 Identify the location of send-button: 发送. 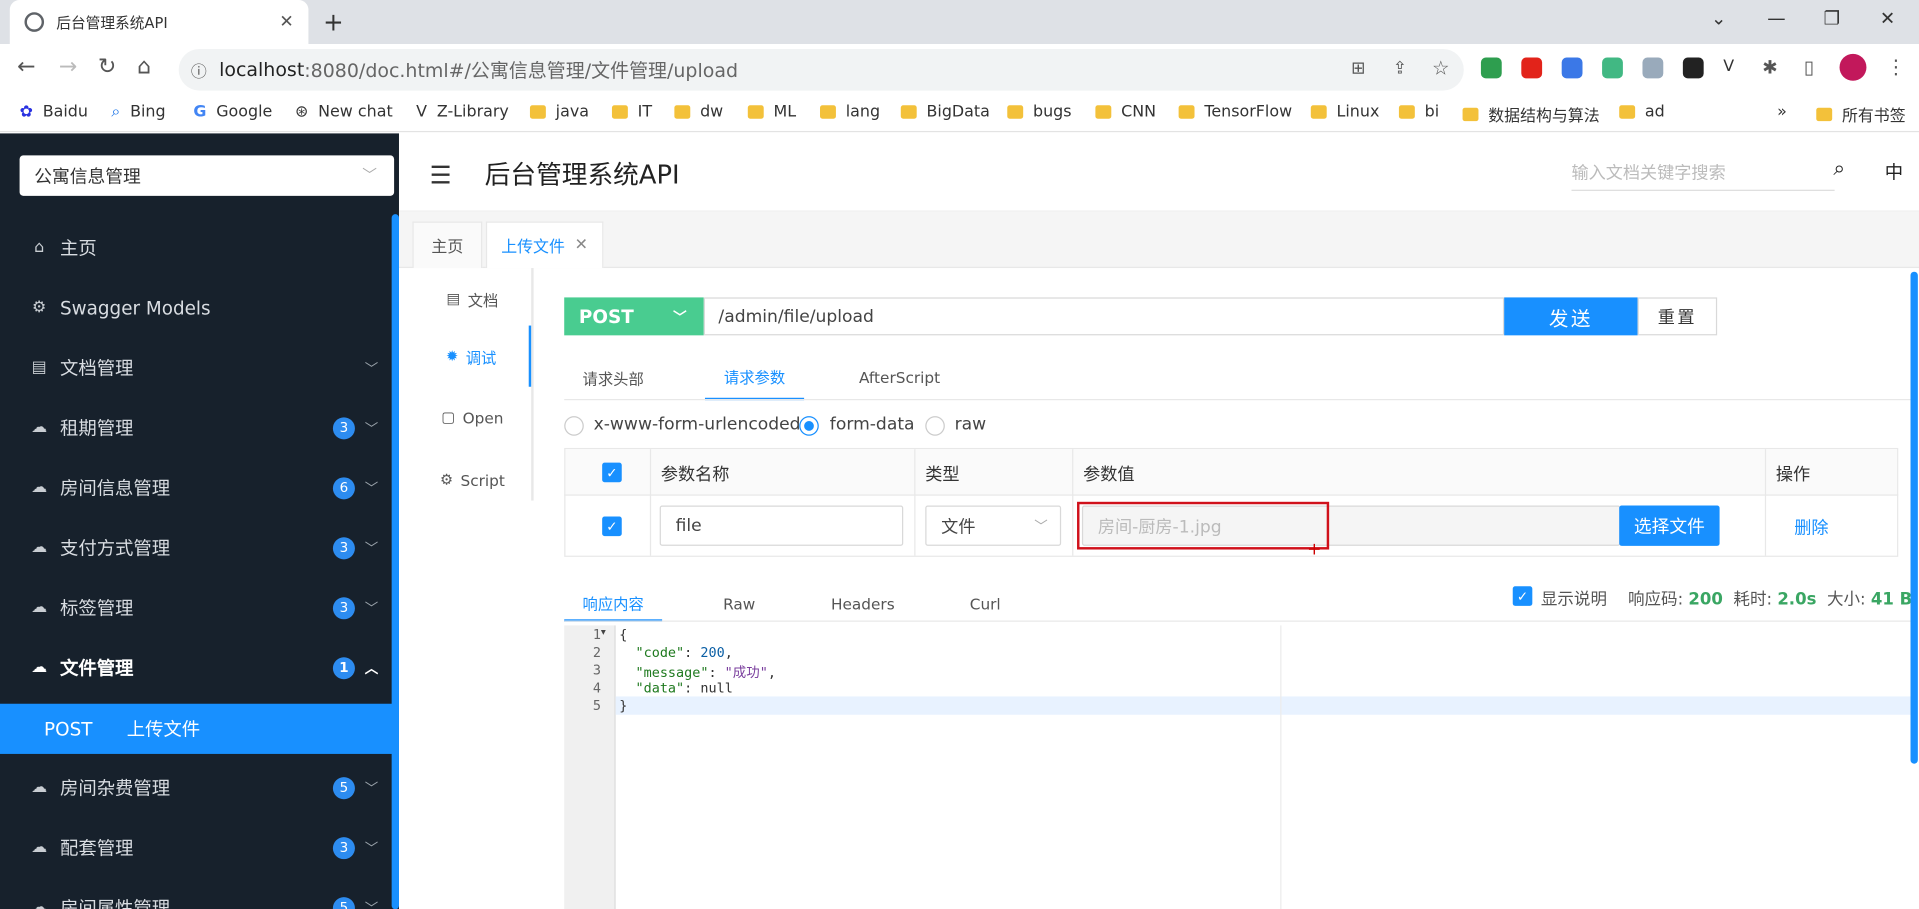
(1571, 316).